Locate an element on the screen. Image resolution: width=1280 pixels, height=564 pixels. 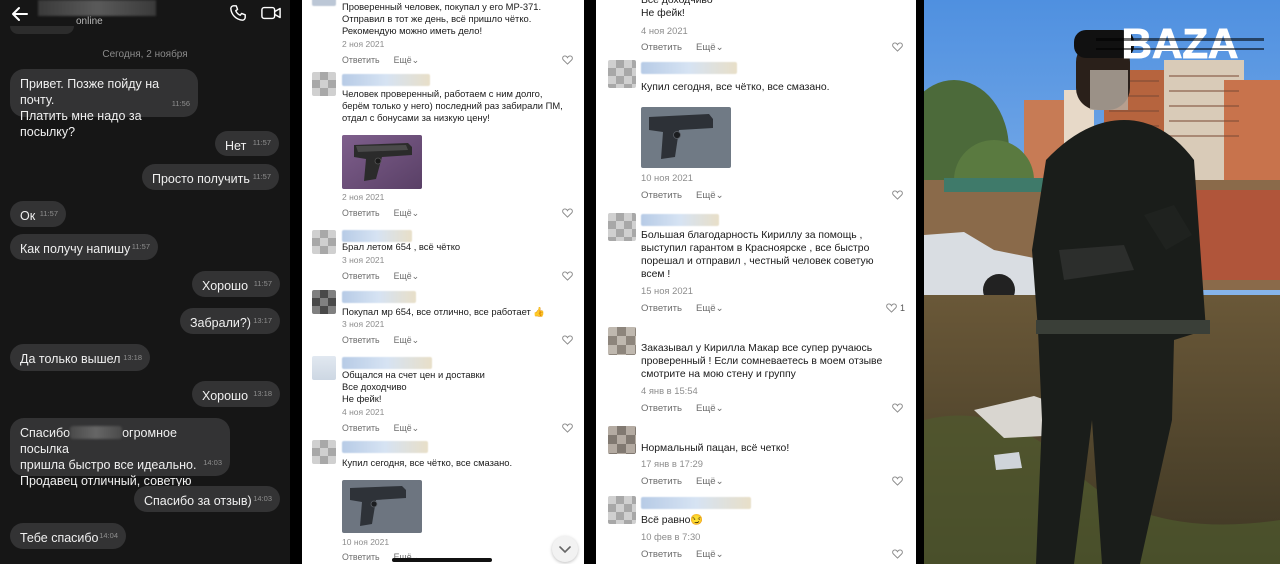
date-separator: Сегодня, 2 ноября is located at coordinates (145, 54).